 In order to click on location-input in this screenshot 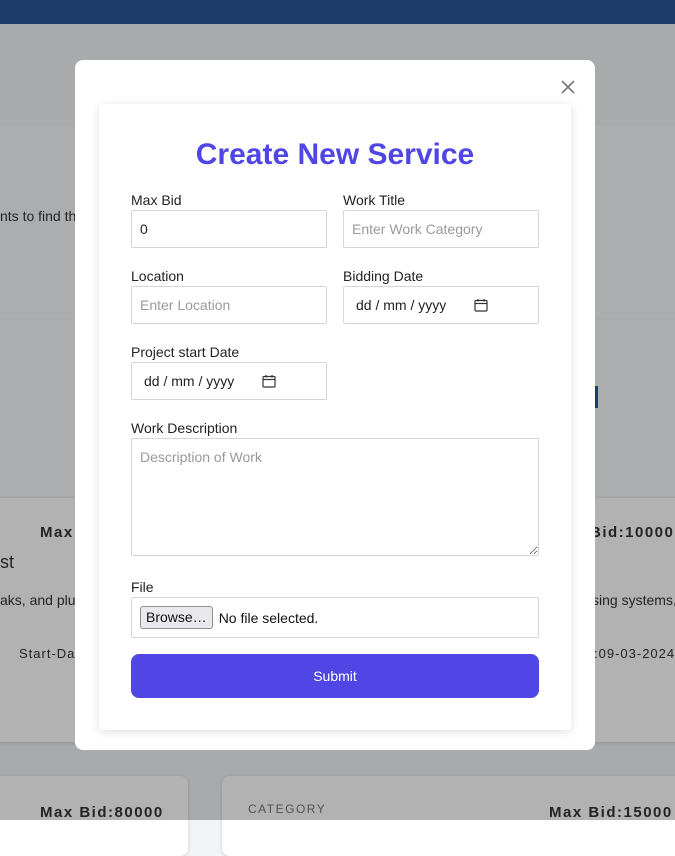, I will do `click(229, 305)`.